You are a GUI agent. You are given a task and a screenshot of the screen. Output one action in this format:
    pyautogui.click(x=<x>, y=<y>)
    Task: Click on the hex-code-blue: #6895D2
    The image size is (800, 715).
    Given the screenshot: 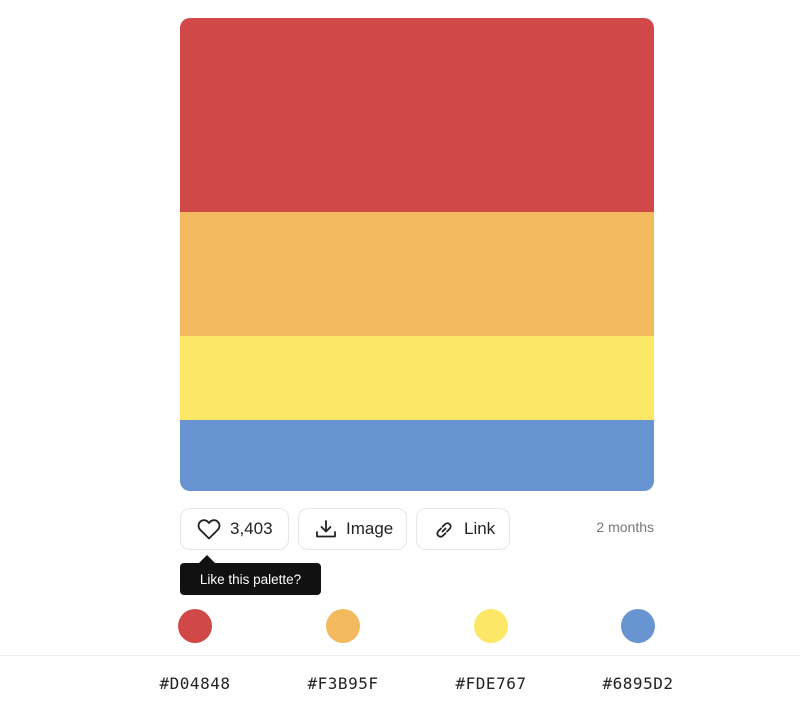 What is the action you would take?
    pyautogui.click(x=638, y=683)
    